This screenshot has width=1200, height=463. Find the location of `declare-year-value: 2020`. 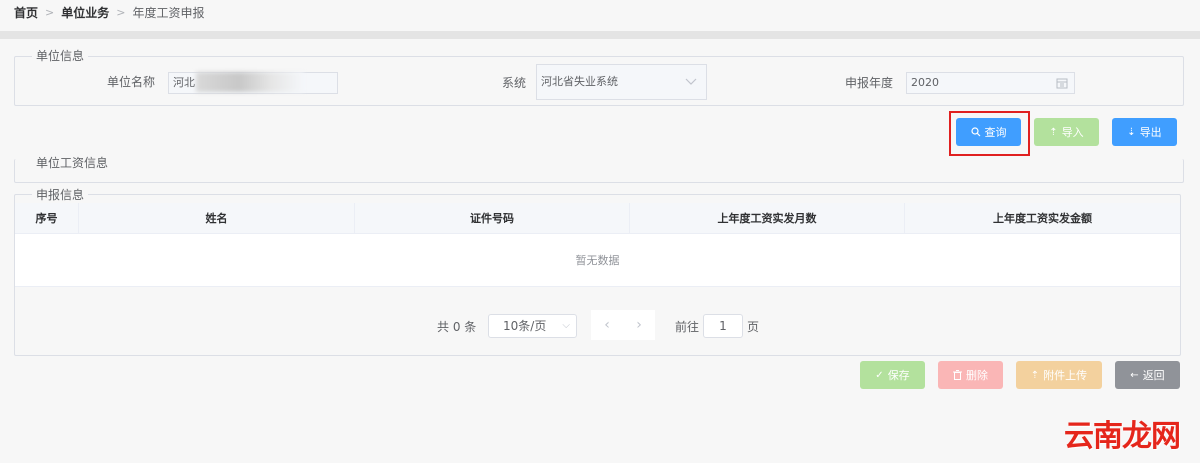

declare-year-value: 2020 is located at coordinates (925, 82).